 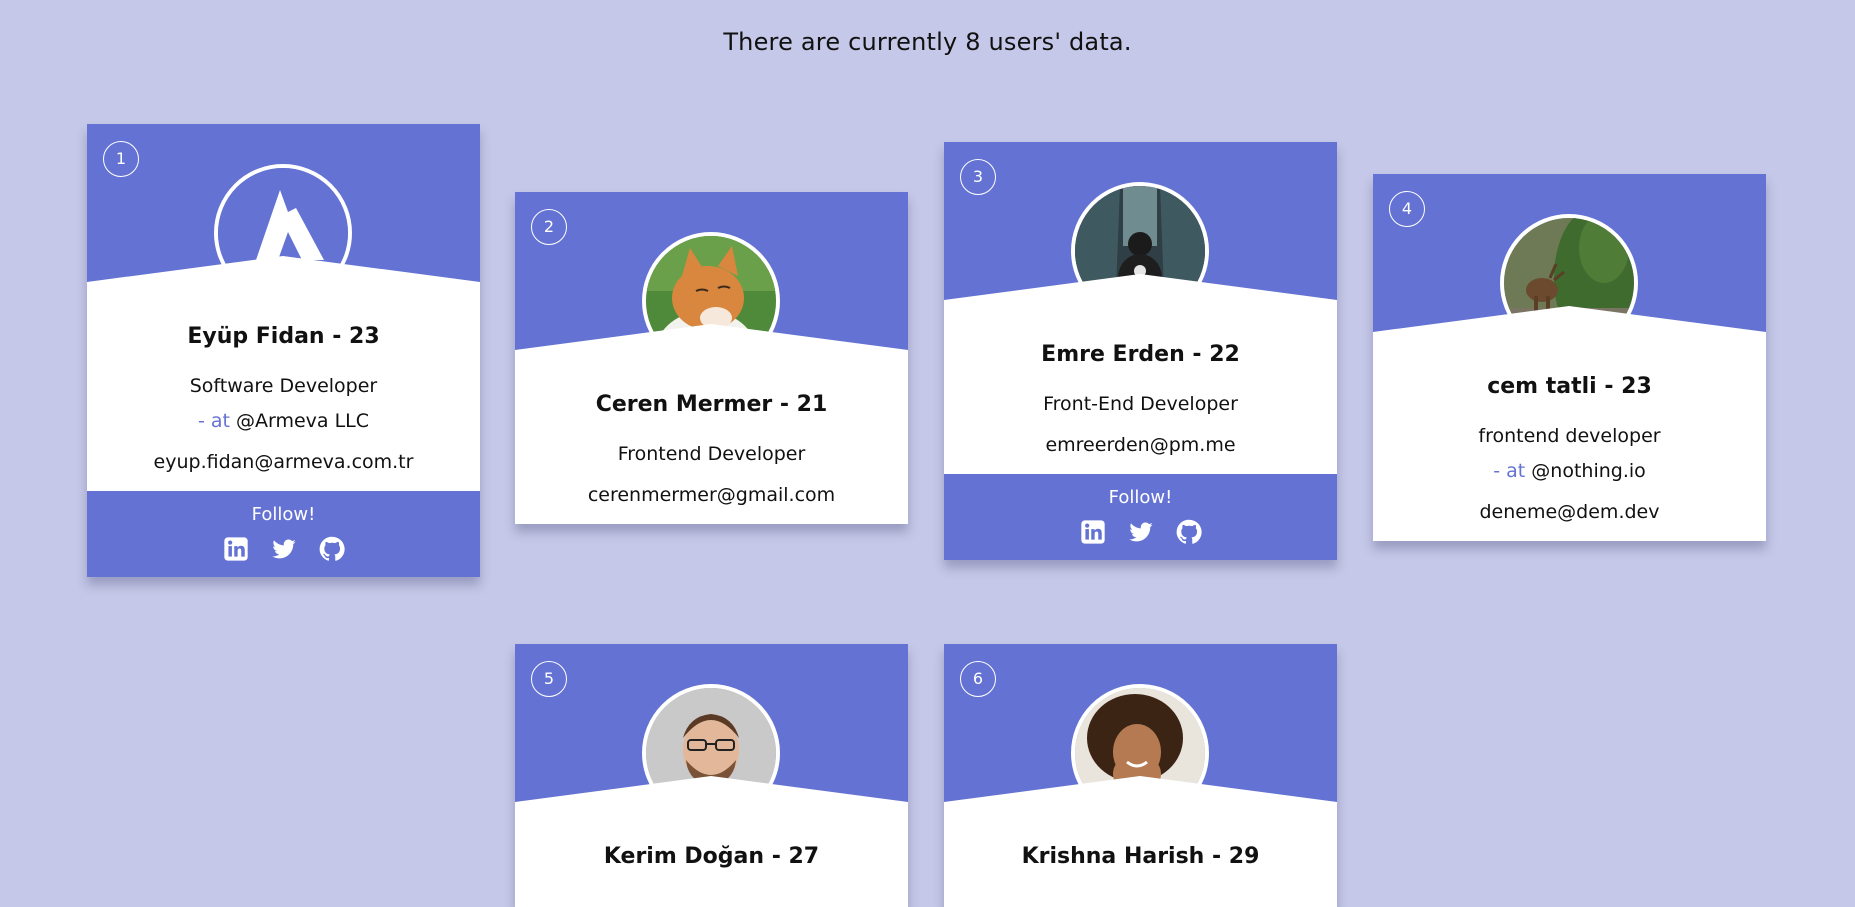 What do you see at coordinates (1140, 231) in the screenshot?
I see `card-header: 3` at bounding box center [1140, 231].